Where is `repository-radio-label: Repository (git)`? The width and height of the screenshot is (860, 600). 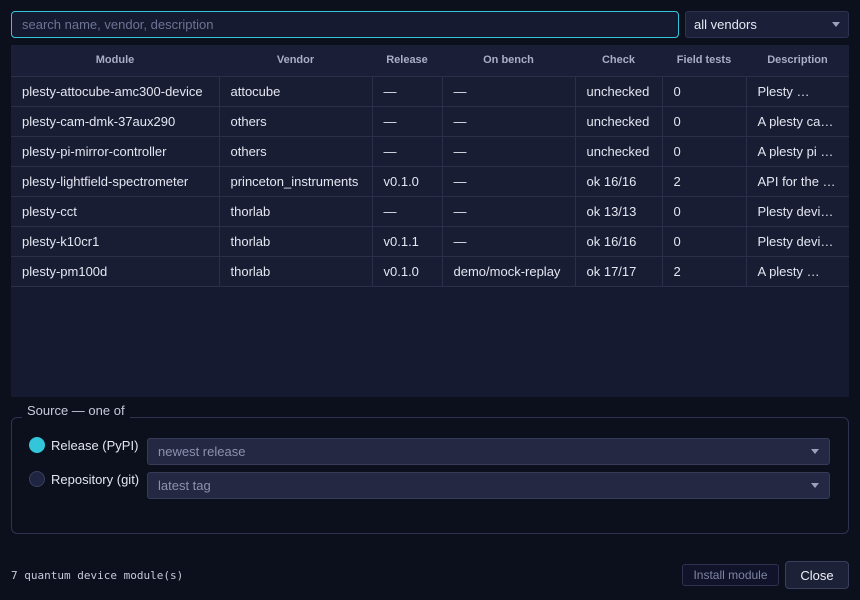
repository-radio-label: Repository (git) is located at coordinates (95, 479).